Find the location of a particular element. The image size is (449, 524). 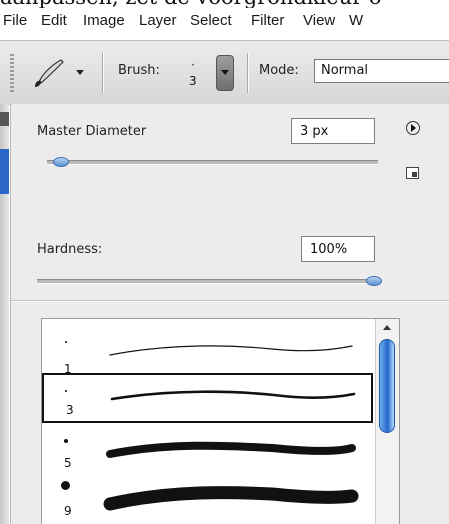

menu-image: Image is located at coordinates (104, 20).